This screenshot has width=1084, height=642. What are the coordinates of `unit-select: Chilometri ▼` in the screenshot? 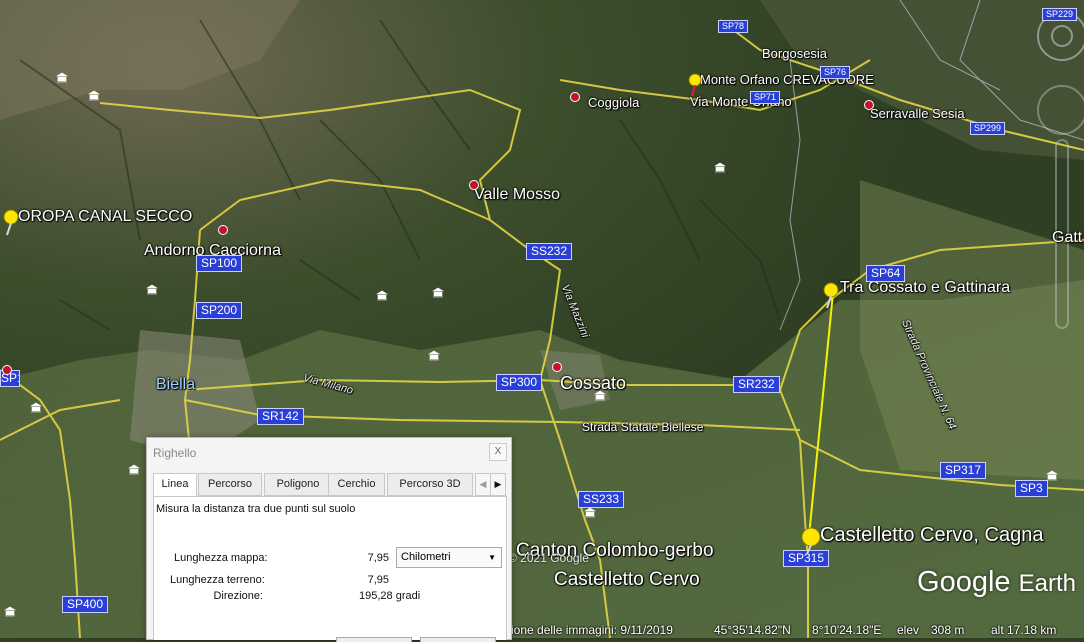 It's located at (449, 557).